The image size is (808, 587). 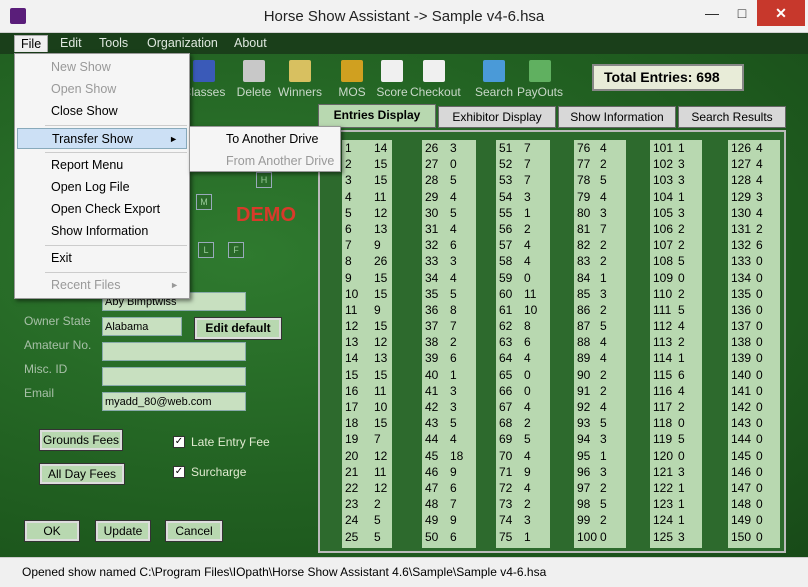 I want to click on surcharge-checkbox: ✓, so click(x=179, y=472).